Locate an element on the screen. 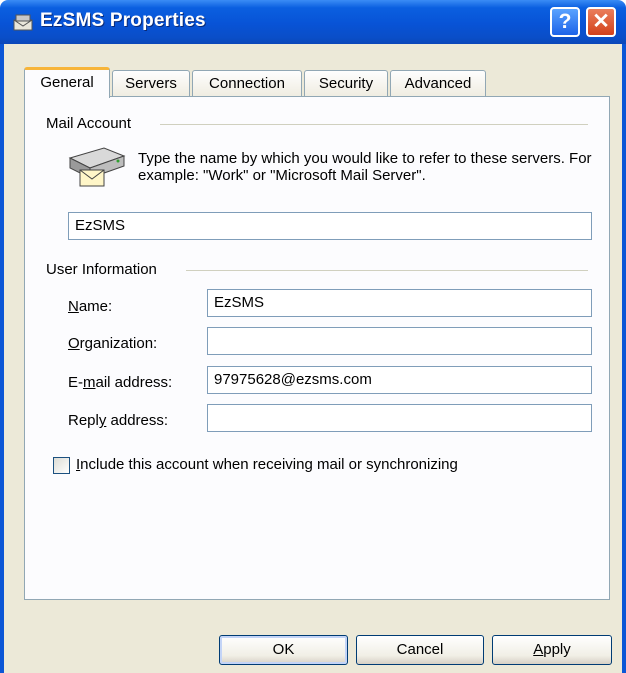 This screenshot has height=673, width=626. tab-servers: Servers is located at coordinates (151, 83).